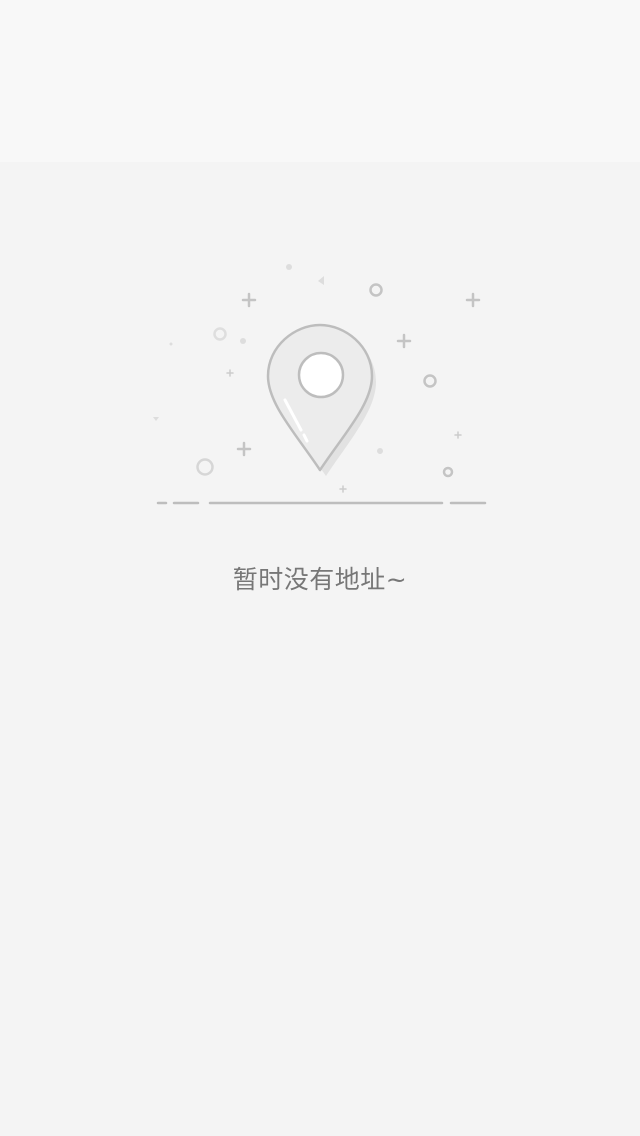  What do you see at coordinates (320, 579) in the screenshot?
I see `empty-message: 暂时没有地址~` at bounding box center [320, 579].